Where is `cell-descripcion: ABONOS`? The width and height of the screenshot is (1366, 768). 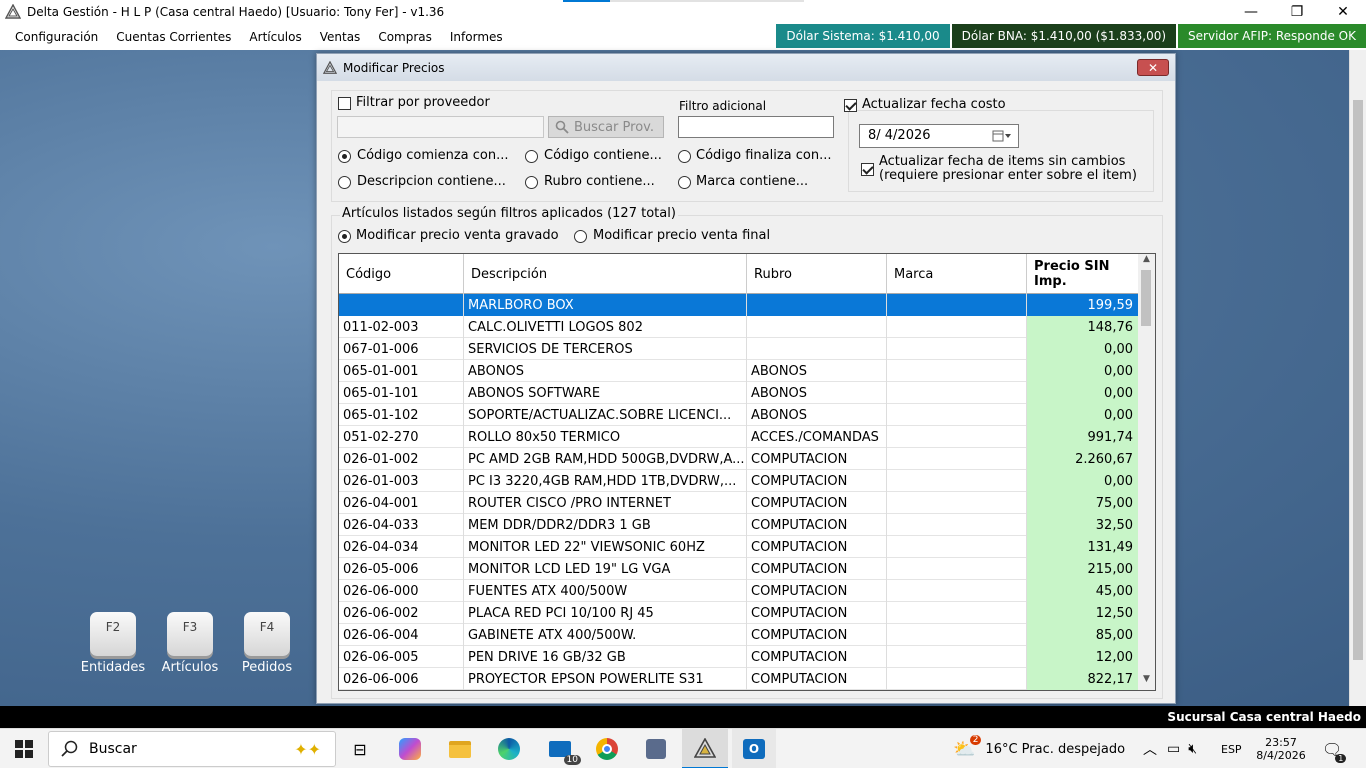 cell-descripcion: ABONOS is located at coordinates (605, 371).